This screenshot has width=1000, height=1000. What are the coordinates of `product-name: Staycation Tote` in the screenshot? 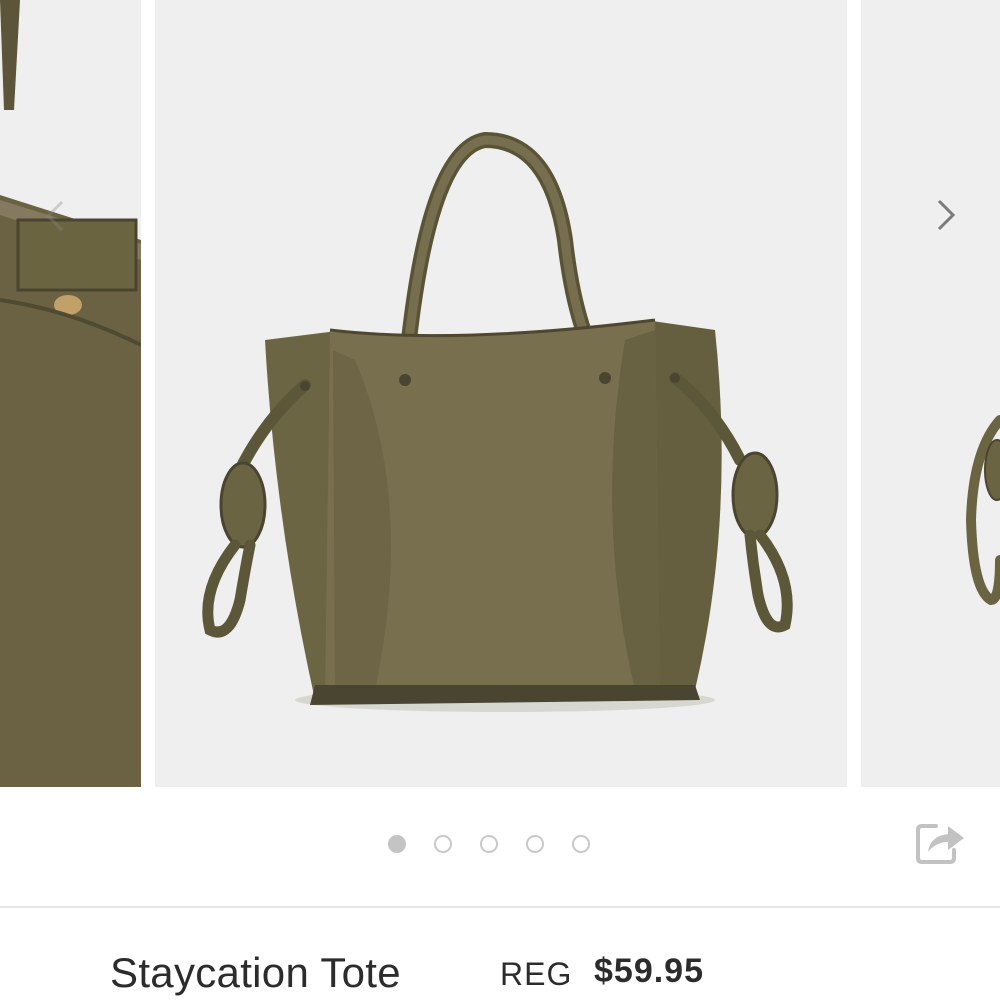 It's located at (255, 972).